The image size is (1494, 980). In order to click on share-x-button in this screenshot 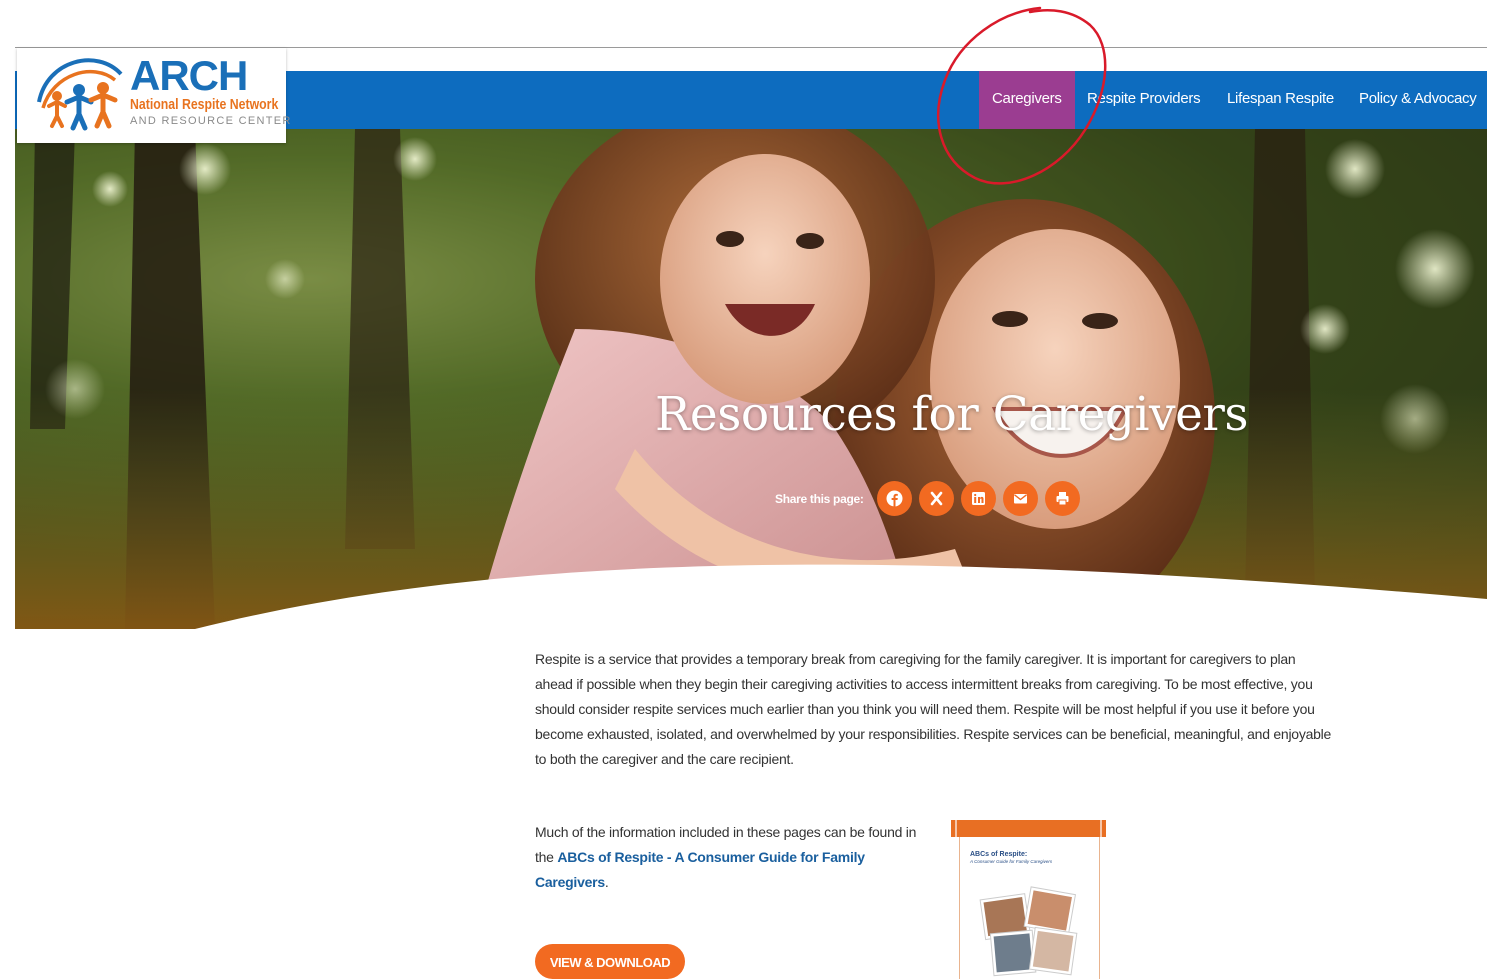, I will do `click(936, 498)`.